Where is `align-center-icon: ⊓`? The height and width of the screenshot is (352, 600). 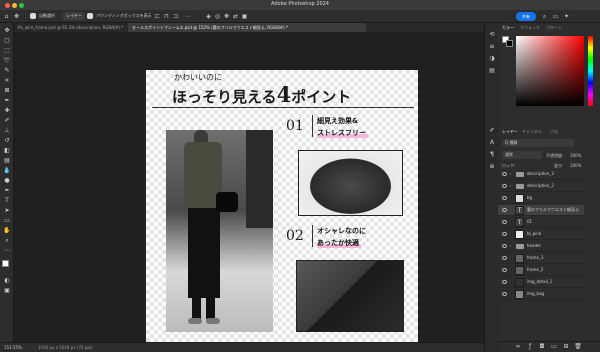
align-center-icon: ⊓ is located at coordinates (166, 16).